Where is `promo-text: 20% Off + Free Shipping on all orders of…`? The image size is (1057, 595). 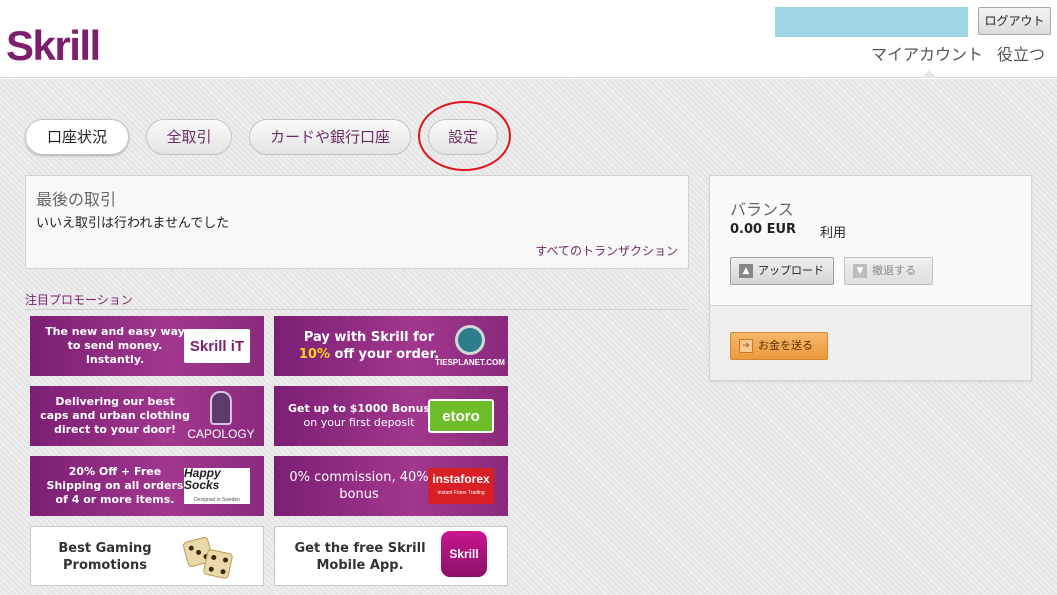 promo-text: 20% Off + Free Shipping on all orders of… is located at coordinates (115, 485).